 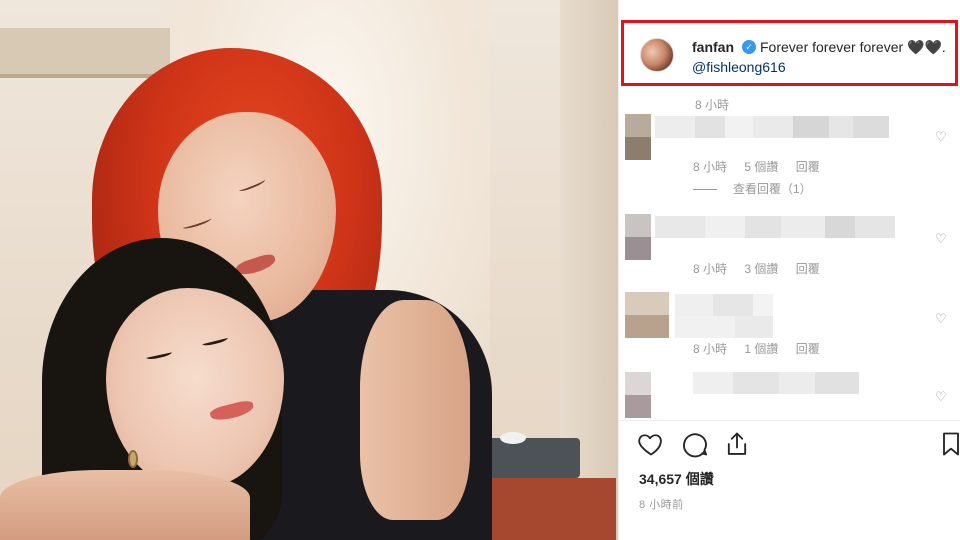 What do you see at coordinates (789, 327) in the screenshot?
I see `comment-item: ♡ 8 小時 1 個讚 回覆` at bounding box center [789, 327].